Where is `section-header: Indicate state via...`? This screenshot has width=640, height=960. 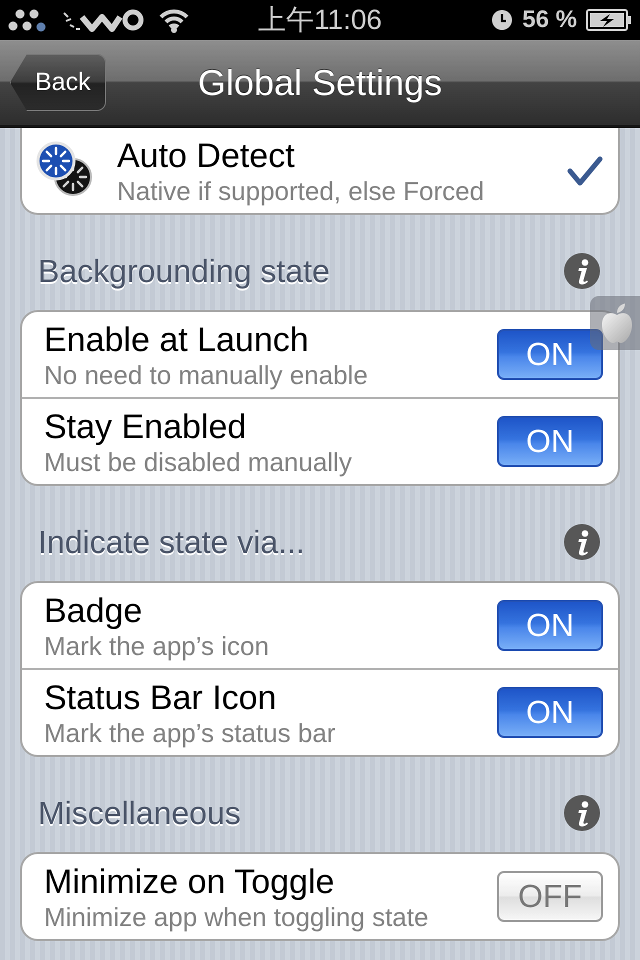
section-header: Indicate state via... is located at coordinates (171, 542).